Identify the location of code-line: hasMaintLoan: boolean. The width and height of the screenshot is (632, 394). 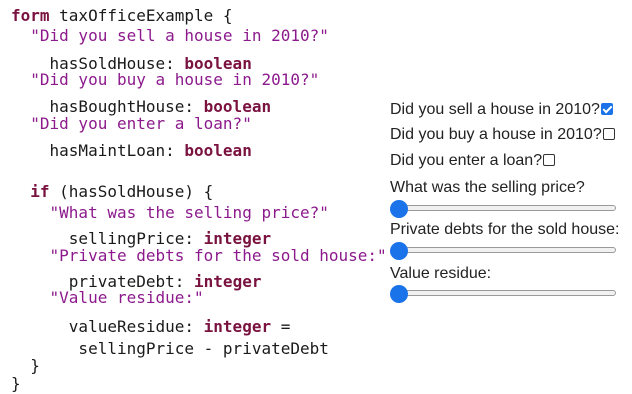
(131, 150).